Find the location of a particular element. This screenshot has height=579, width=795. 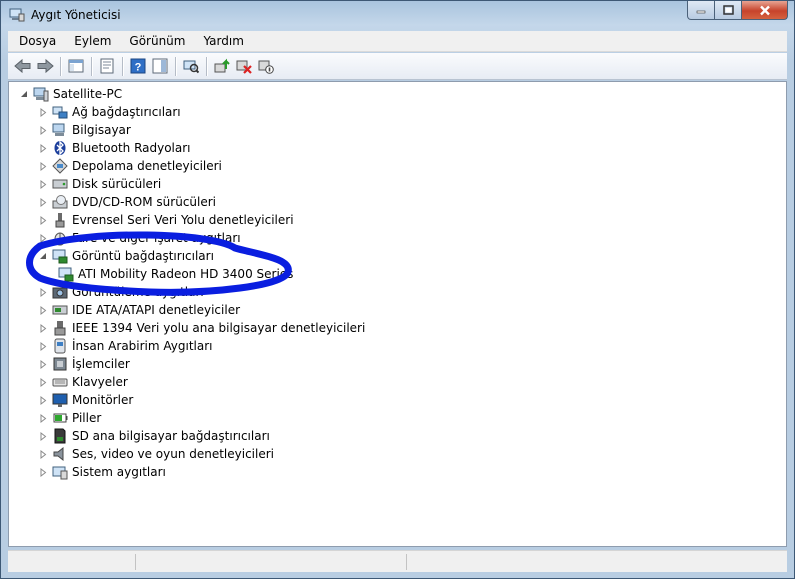

close-button is located at coordinates (765, 10).